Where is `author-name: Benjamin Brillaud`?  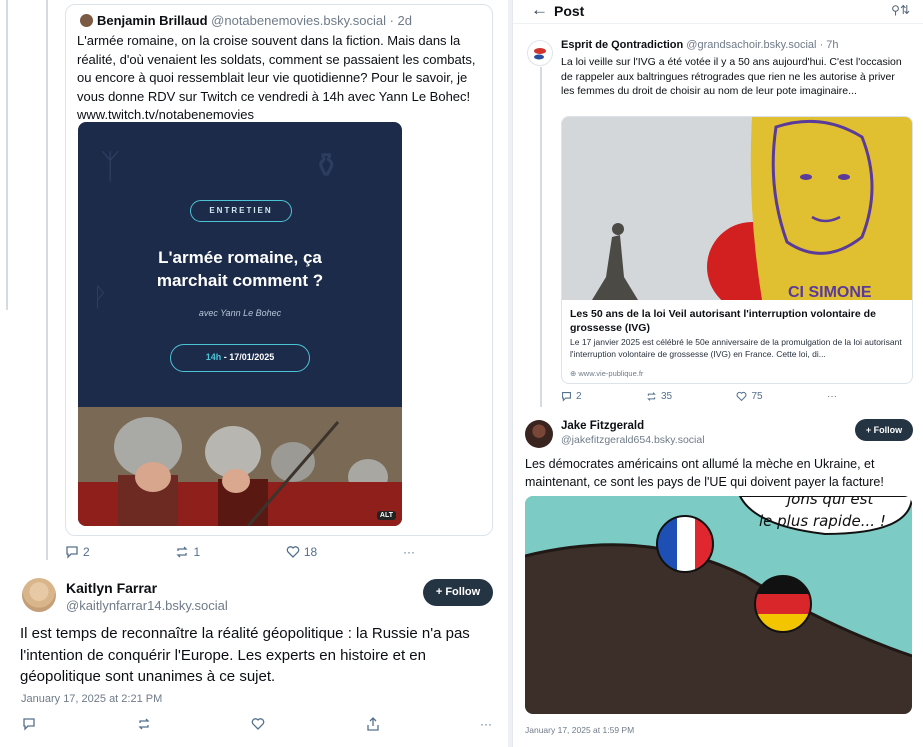 author-name: Benjamin Brillaud is located at coordinates (152, 20).